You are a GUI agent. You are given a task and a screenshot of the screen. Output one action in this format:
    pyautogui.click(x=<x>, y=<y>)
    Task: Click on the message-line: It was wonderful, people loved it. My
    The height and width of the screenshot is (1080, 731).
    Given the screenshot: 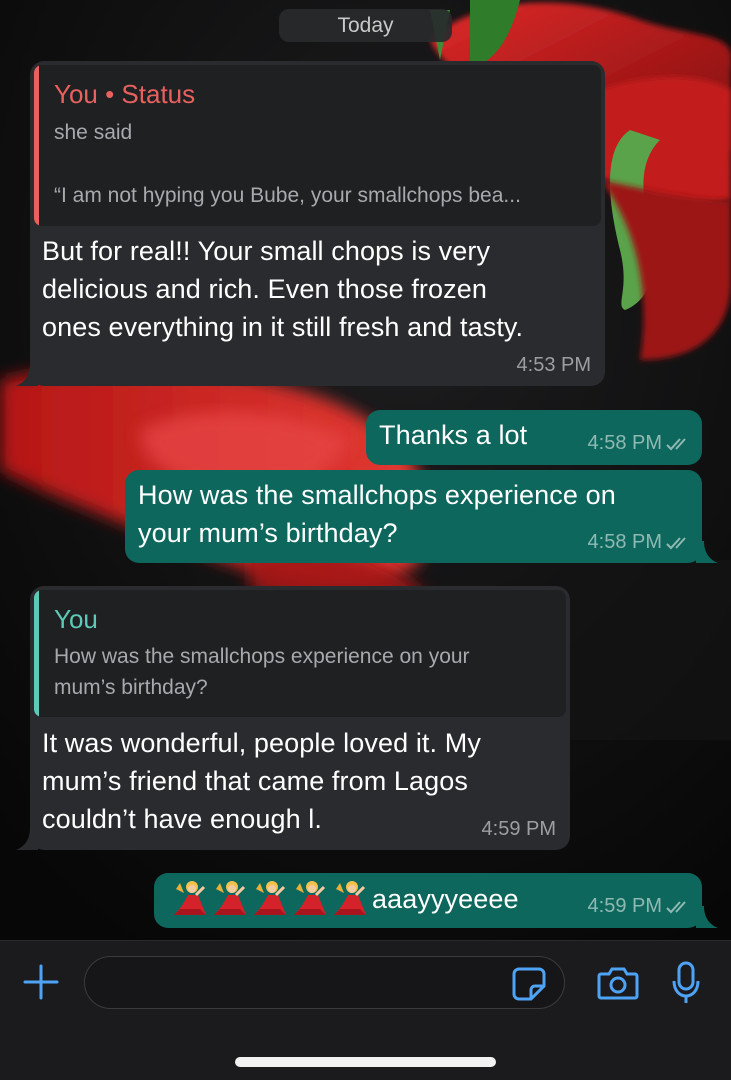 What is the action you would take?
    pyautogui.click(x=261, y=743)
    